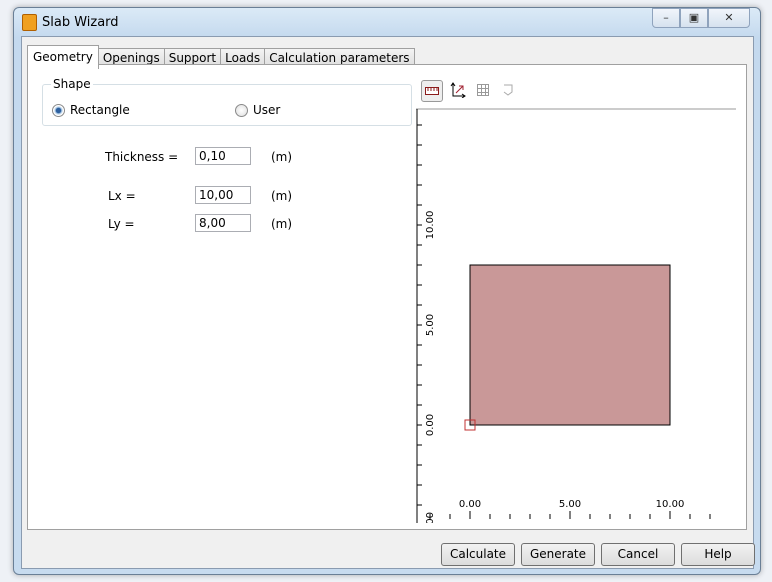  What do you see at coordinates (121, 224) in the screenshot?
I see `ly-label: Ly =` at bounding box center [121, 224].